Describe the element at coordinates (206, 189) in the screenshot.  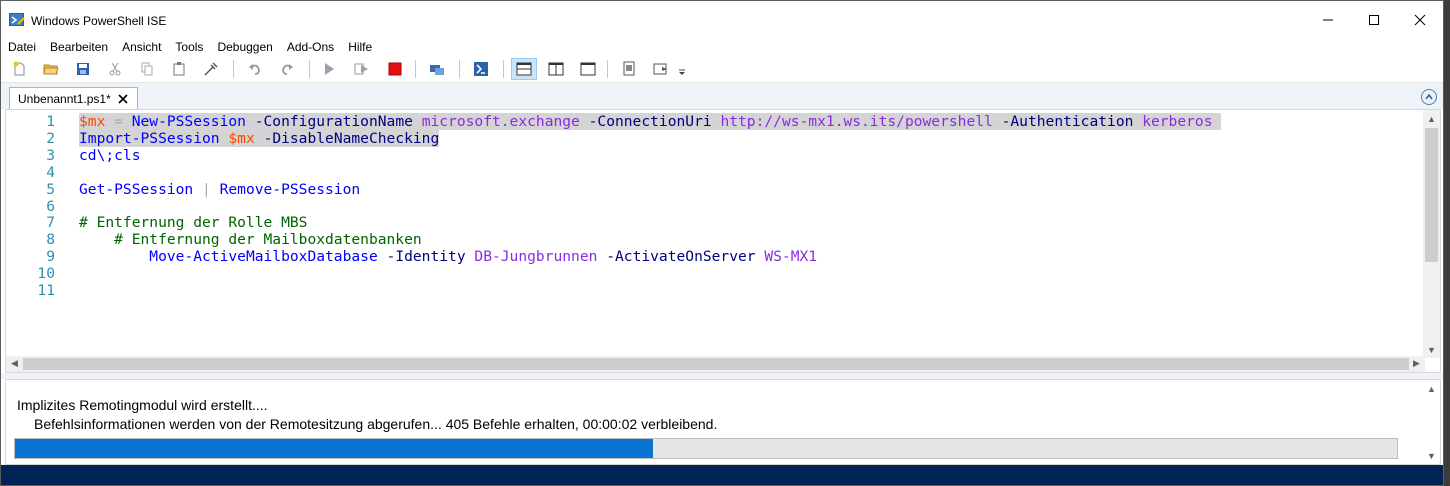
I see `code-token: |` at that location.